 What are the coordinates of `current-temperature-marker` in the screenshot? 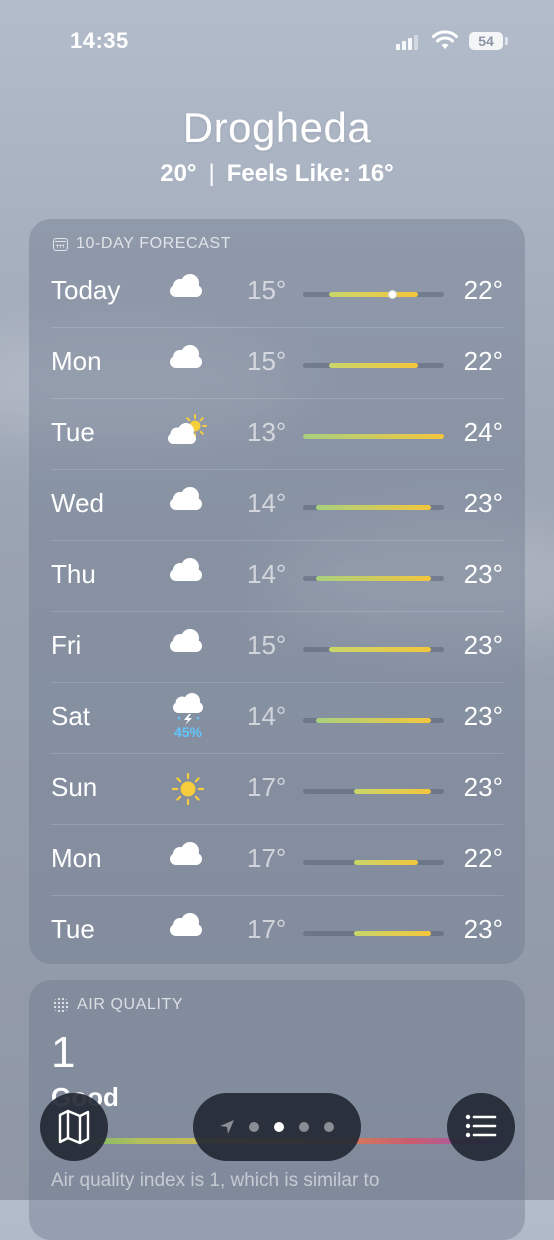 It's located at (393, 294).